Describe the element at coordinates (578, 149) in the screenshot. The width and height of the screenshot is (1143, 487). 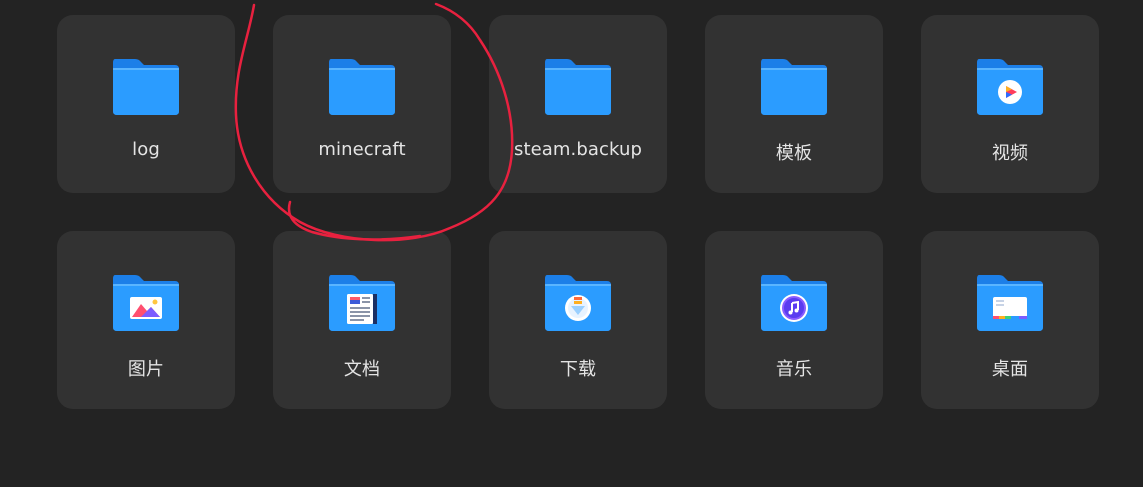
I see `folder-label: steam.backup` at that location.